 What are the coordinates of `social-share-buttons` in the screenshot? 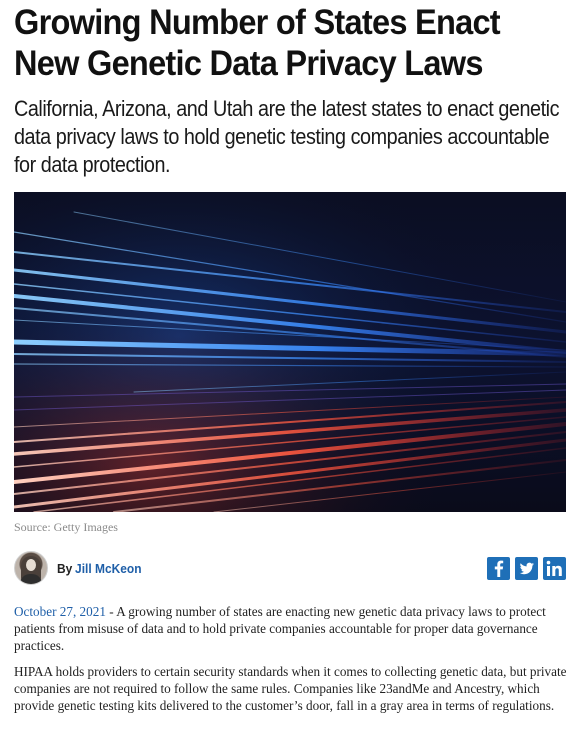 It's located at (526, 568).